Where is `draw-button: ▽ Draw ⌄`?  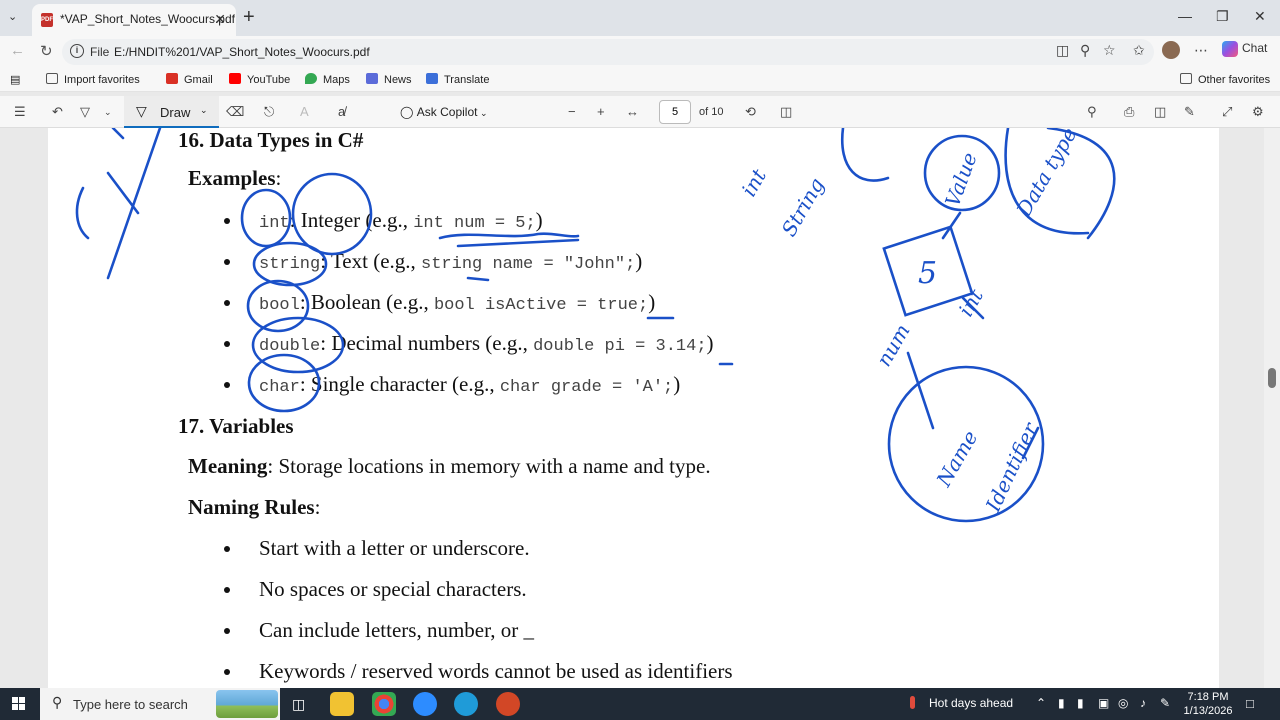
draw-button: ▽ Draw ⌄ is located at coordinates (171, 112).